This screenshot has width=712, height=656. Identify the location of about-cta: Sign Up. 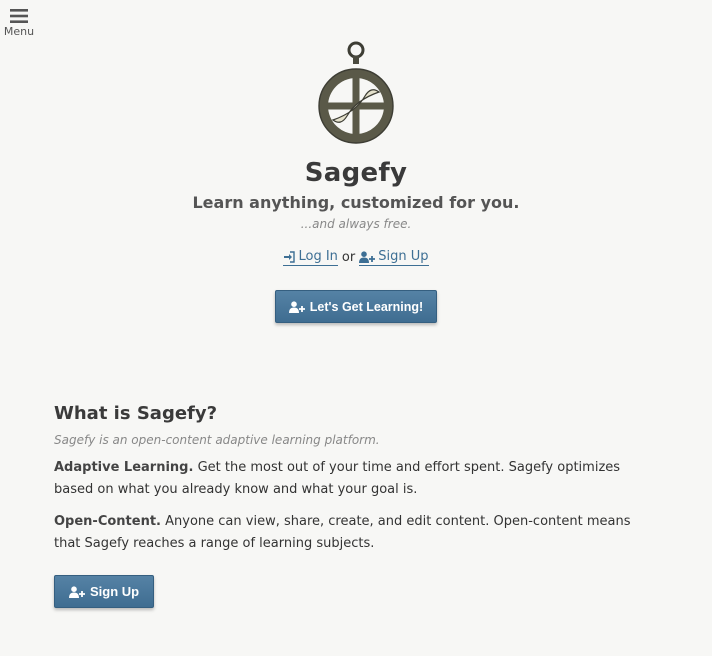
(354, 591).